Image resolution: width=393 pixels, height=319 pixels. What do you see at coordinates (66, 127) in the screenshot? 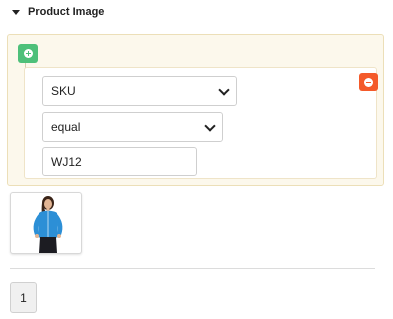
I see `operator-select-value: equal` at bounding box center [66, 127].